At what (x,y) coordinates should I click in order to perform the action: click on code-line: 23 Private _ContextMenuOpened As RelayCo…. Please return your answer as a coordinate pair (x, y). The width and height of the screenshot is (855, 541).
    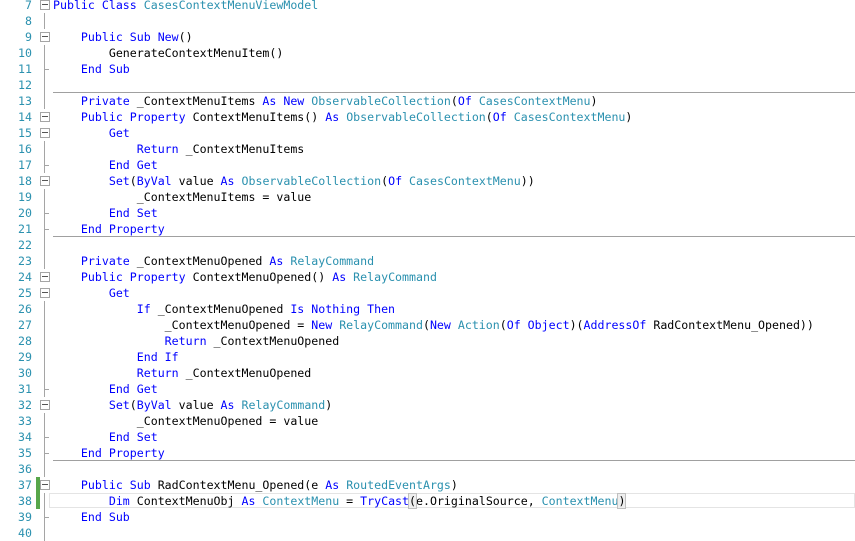
    Looking at the image, I should click on (427, 261).